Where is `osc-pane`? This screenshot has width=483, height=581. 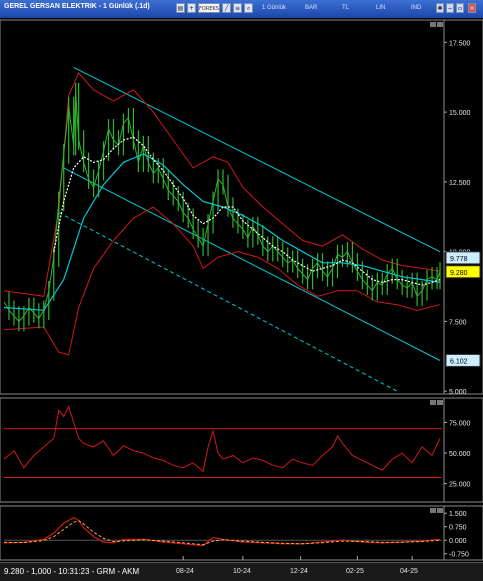 osc-pane is located at coordinates (241, 533).